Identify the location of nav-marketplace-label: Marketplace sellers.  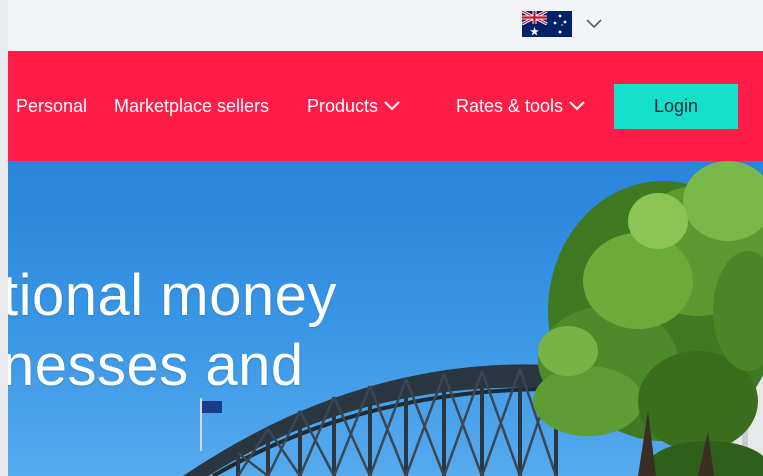
(192, 105).